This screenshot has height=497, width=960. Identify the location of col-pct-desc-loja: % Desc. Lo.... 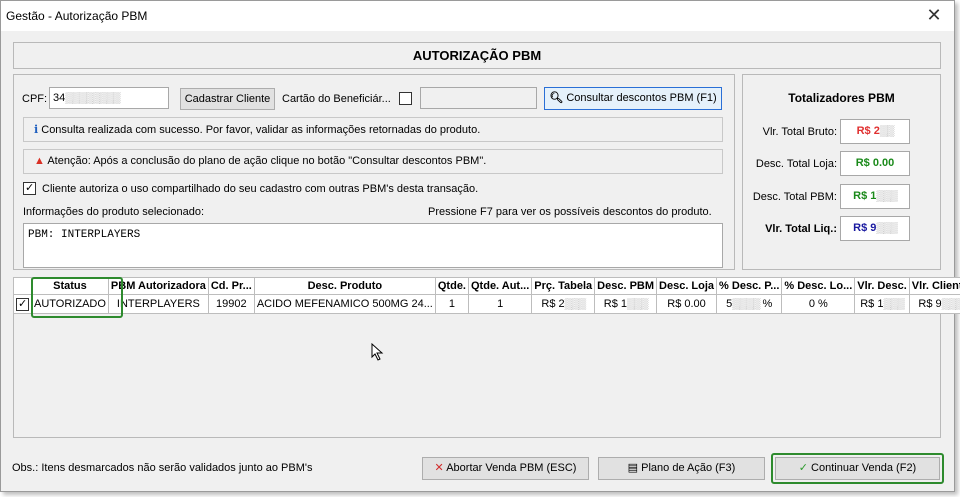
(818, 286).